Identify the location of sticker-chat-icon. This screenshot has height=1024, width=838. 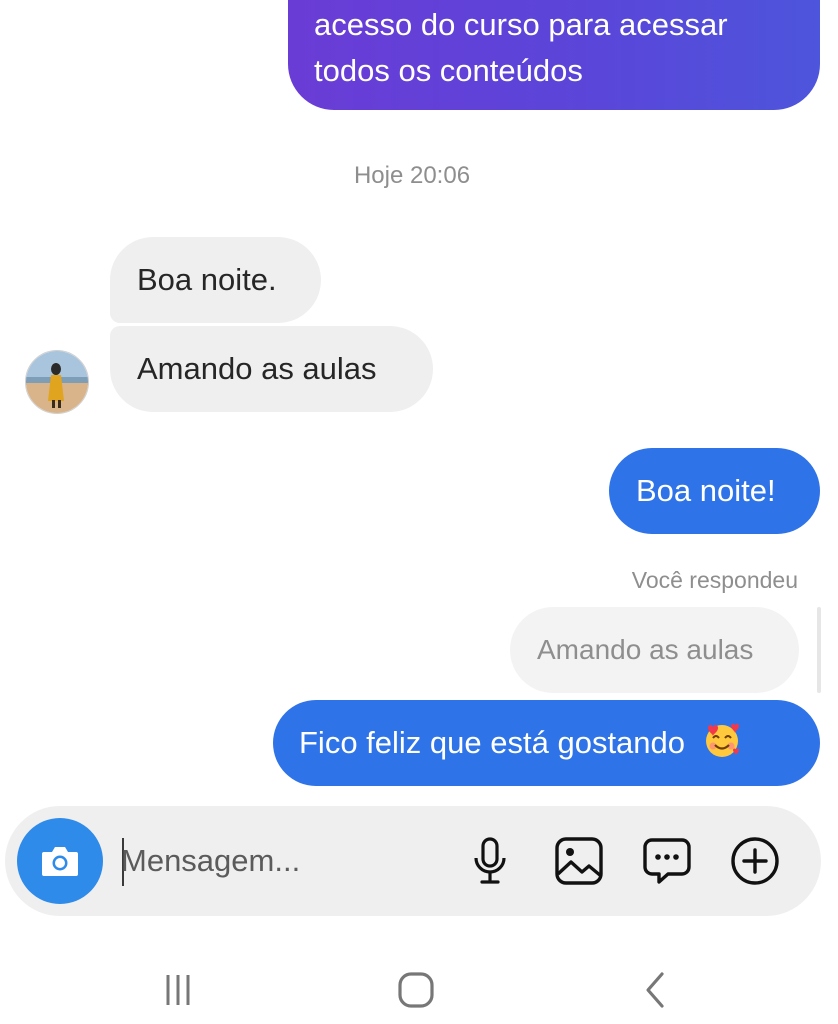
(667, 861).